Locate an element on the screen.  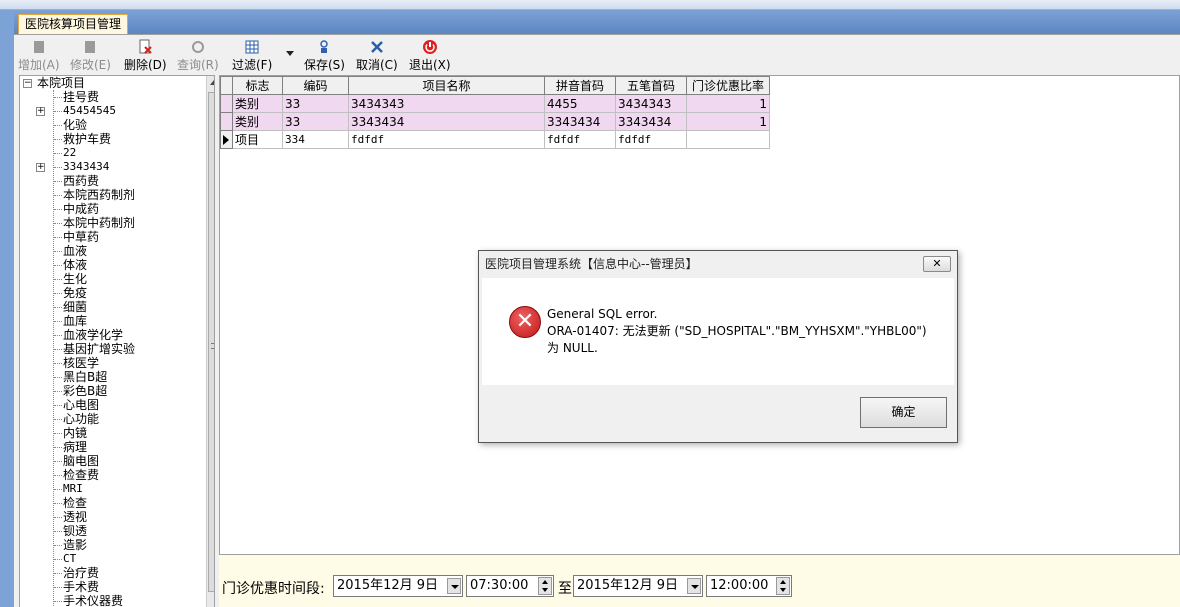
tree-scrollbar is located at coordinates (210, 341).